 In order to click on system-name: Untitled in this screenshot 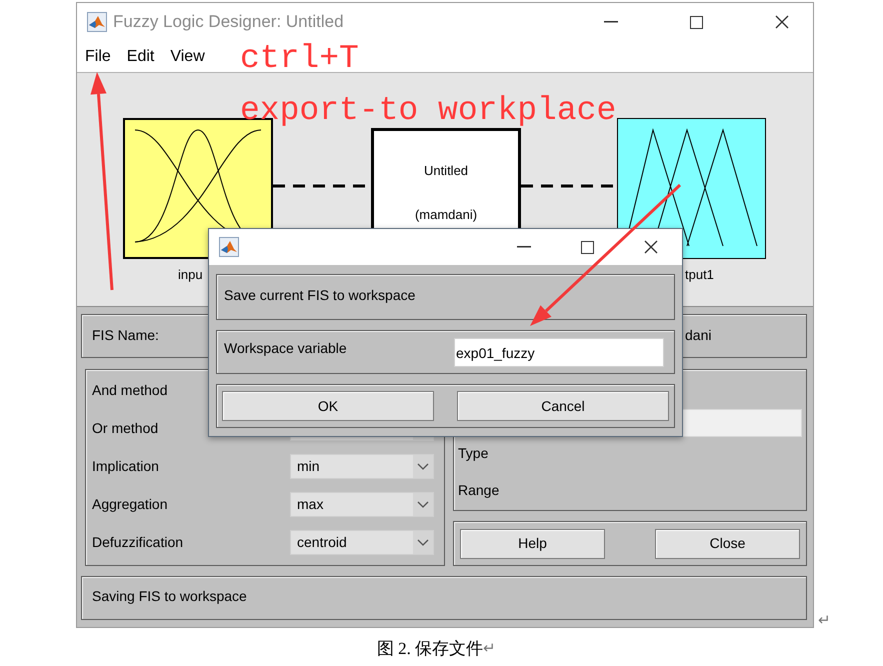, I will do `click(446, 171)`.